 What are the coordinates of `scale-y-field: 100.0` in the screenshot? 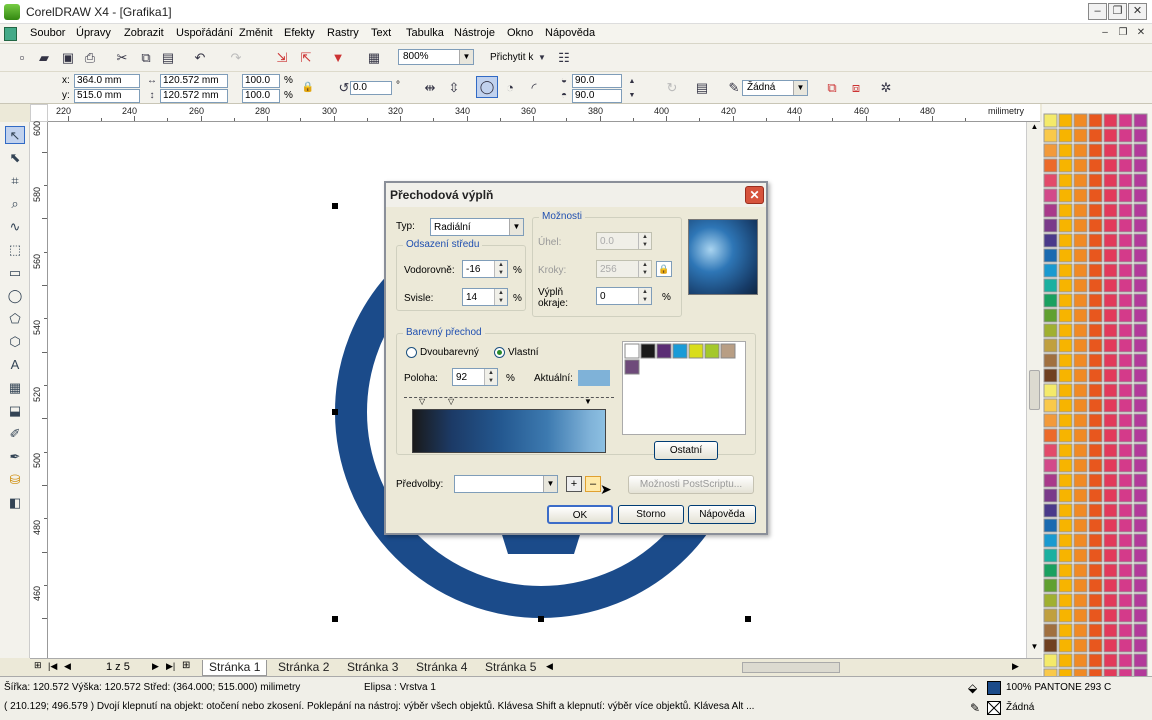 It's located at (261, 96).